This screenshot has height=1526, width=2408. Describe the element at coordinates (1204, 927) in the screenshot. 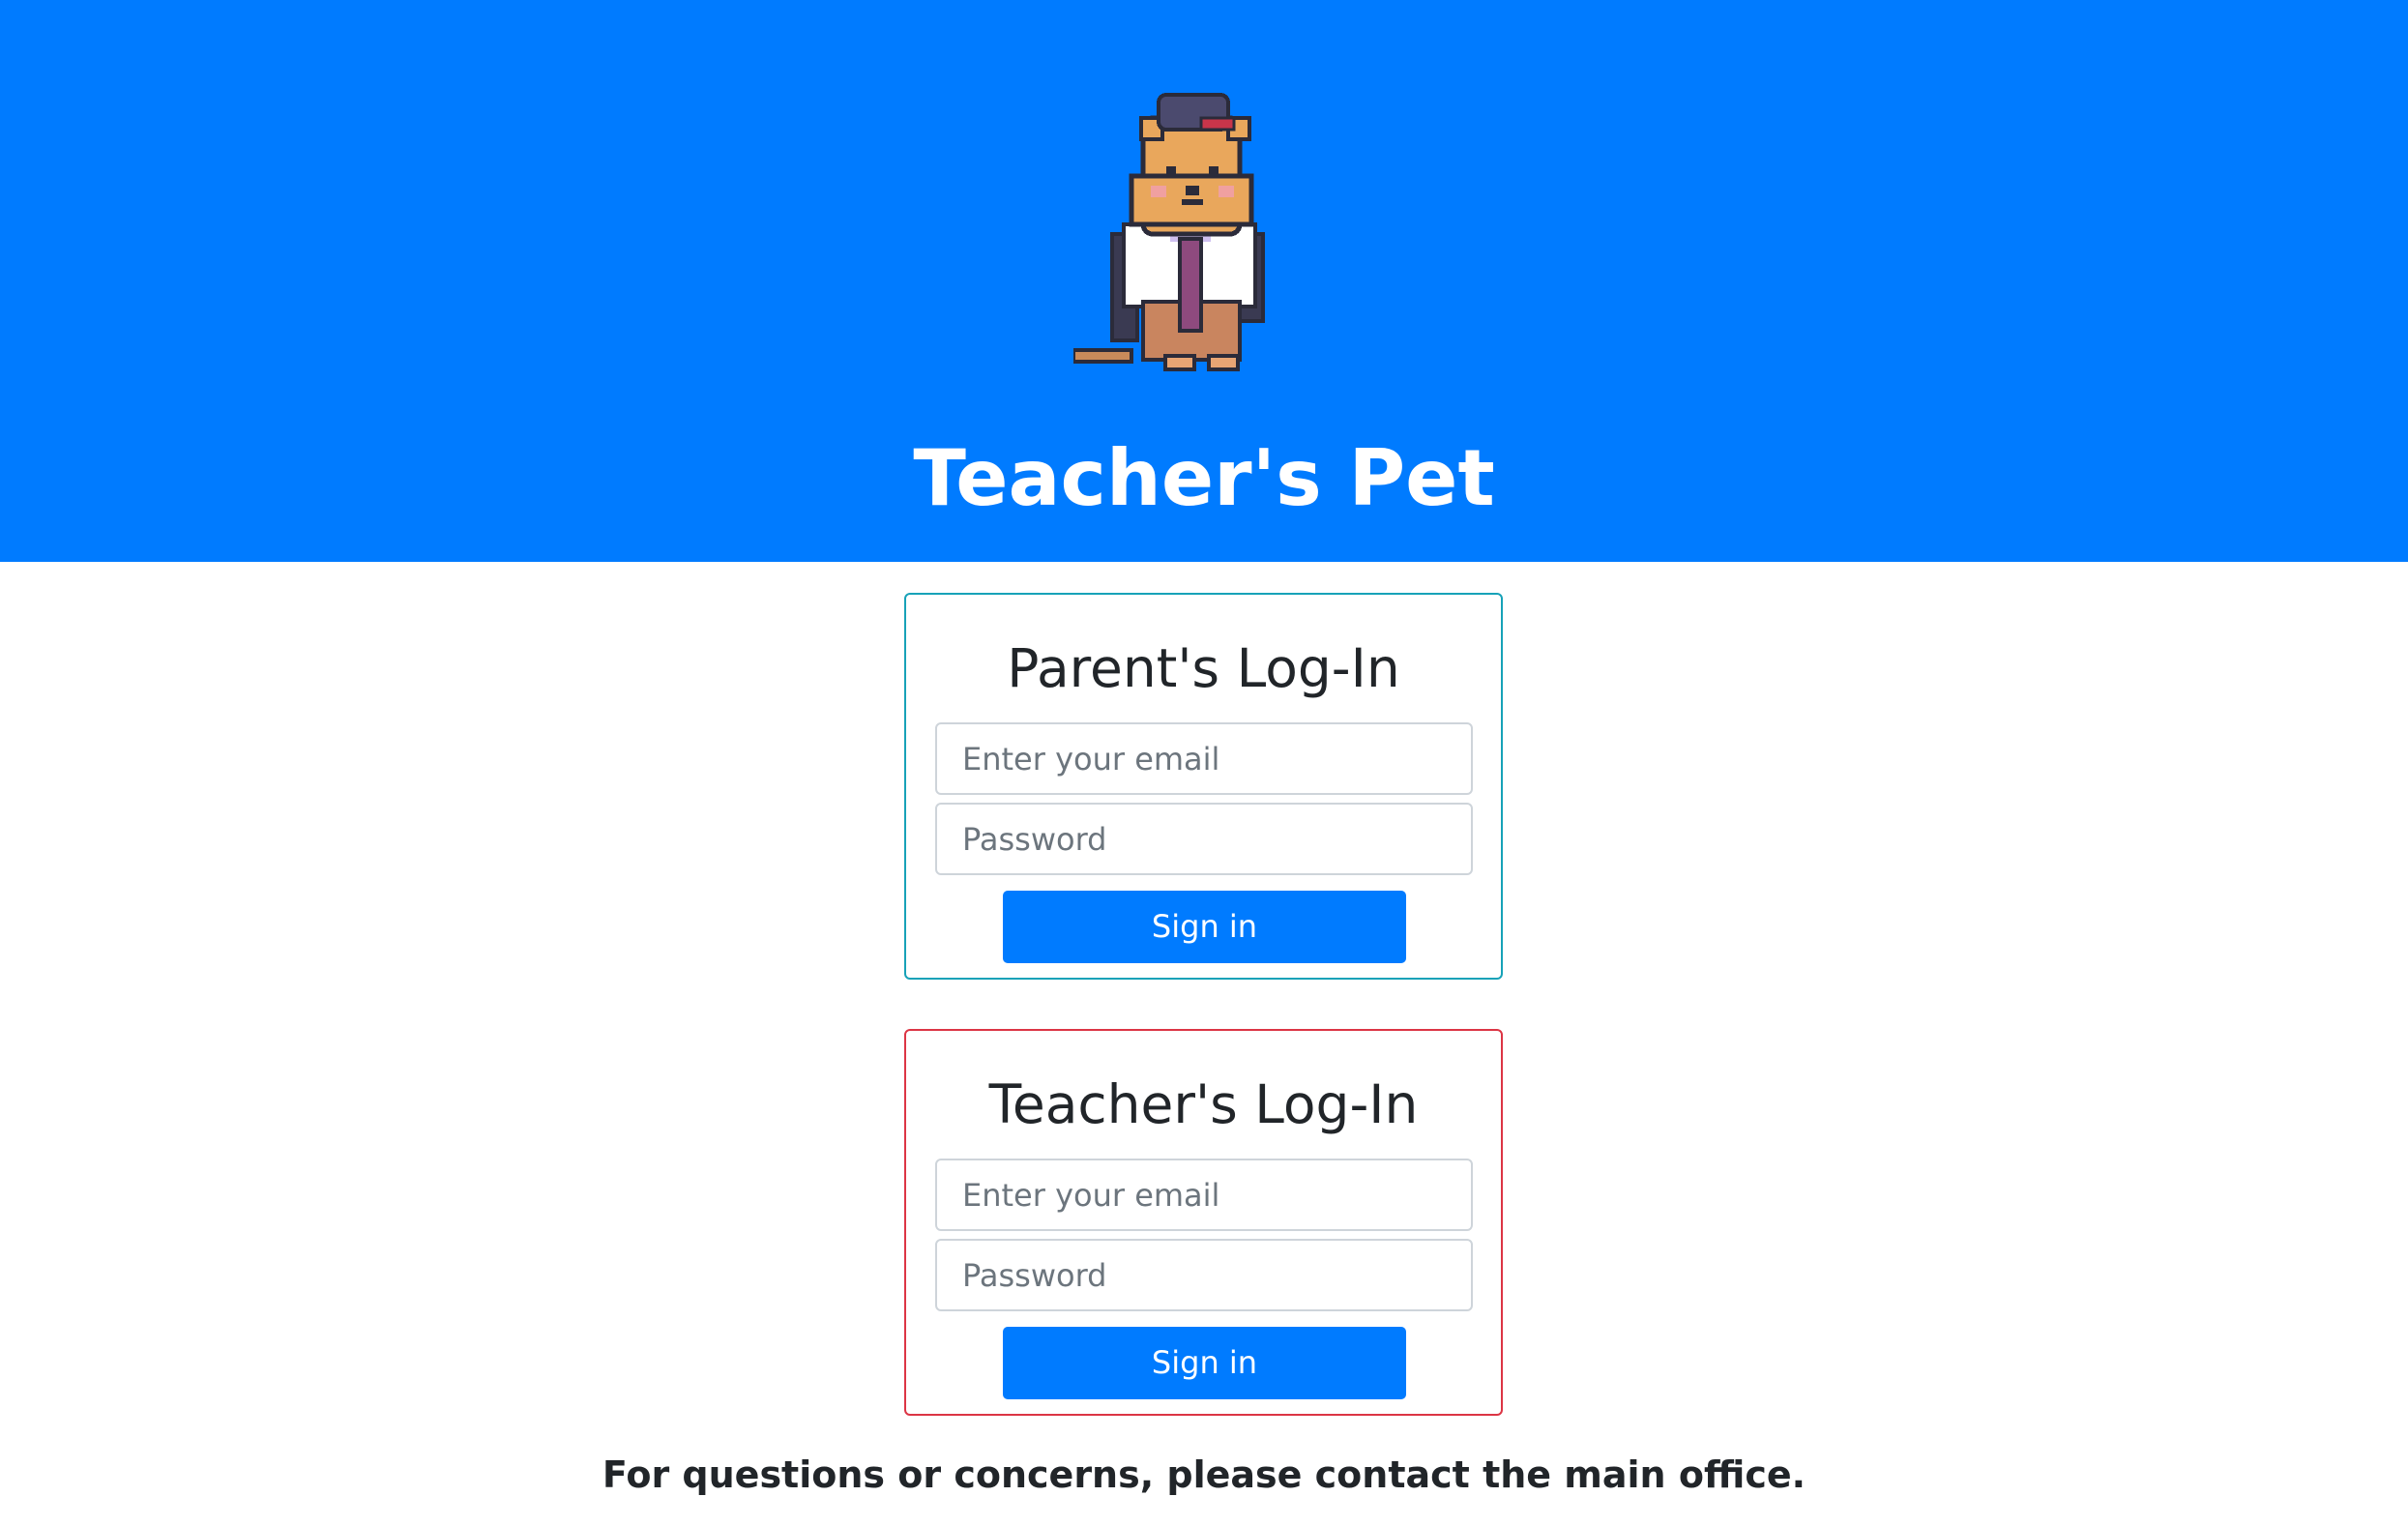

I see `parent-sign-in-button: Sign in` at that location.